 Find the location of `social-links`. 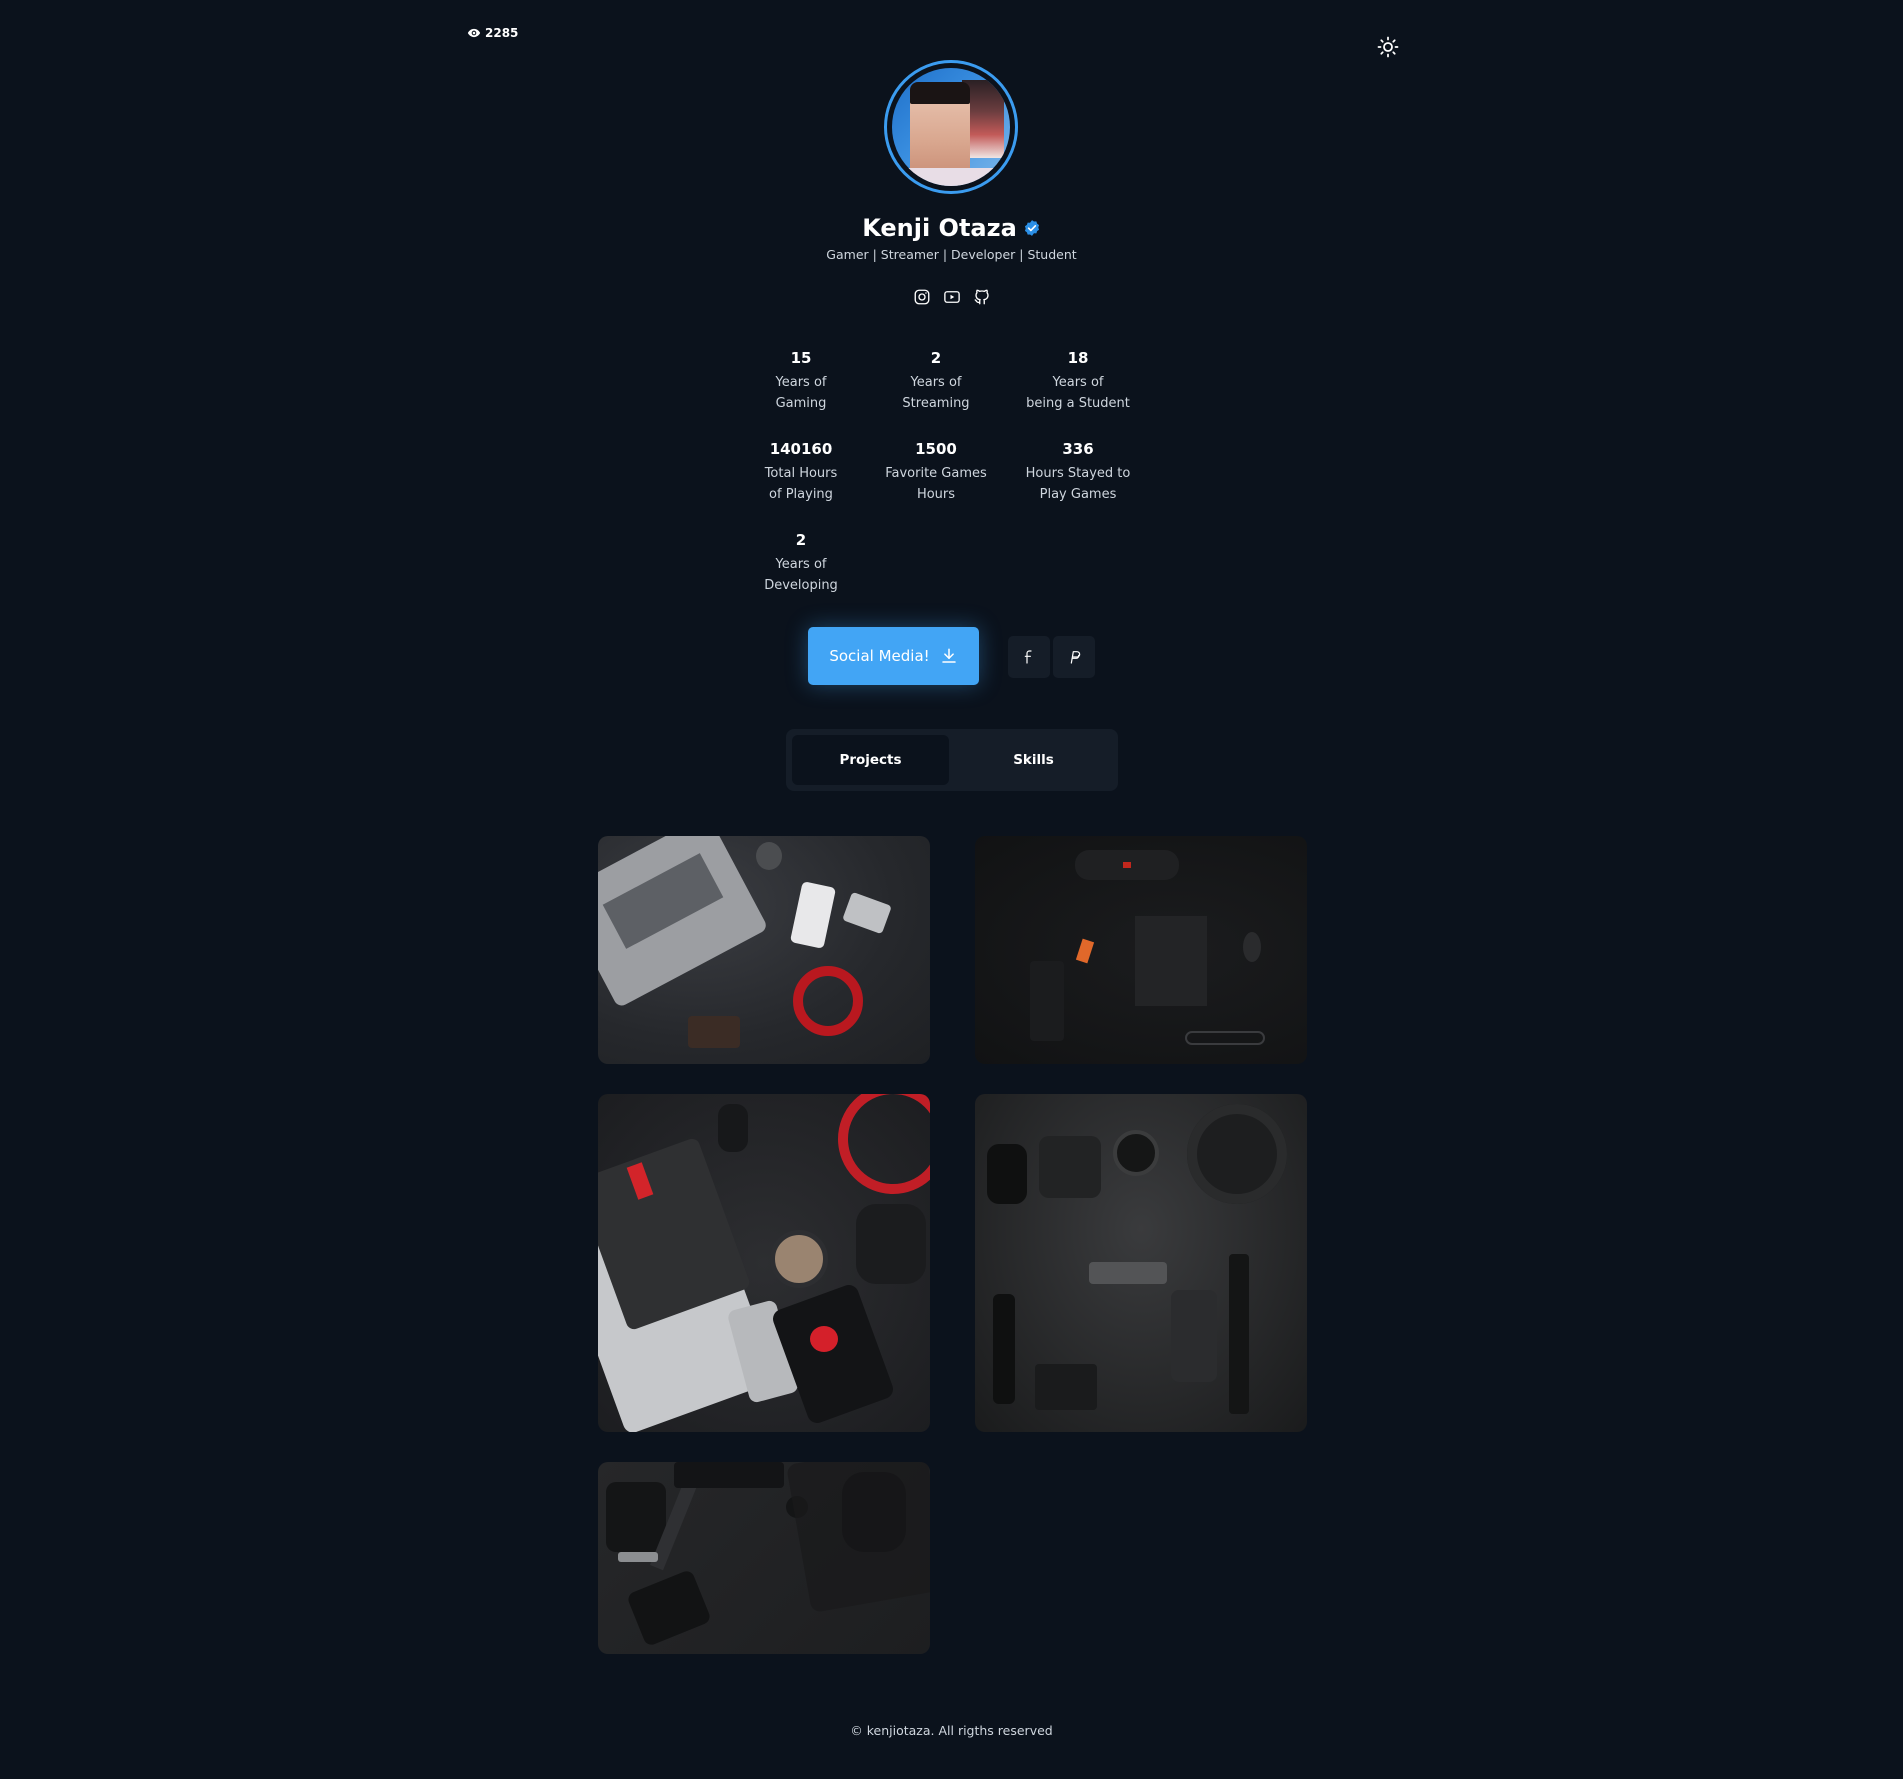

social-links is located at coordinates (951, 297).